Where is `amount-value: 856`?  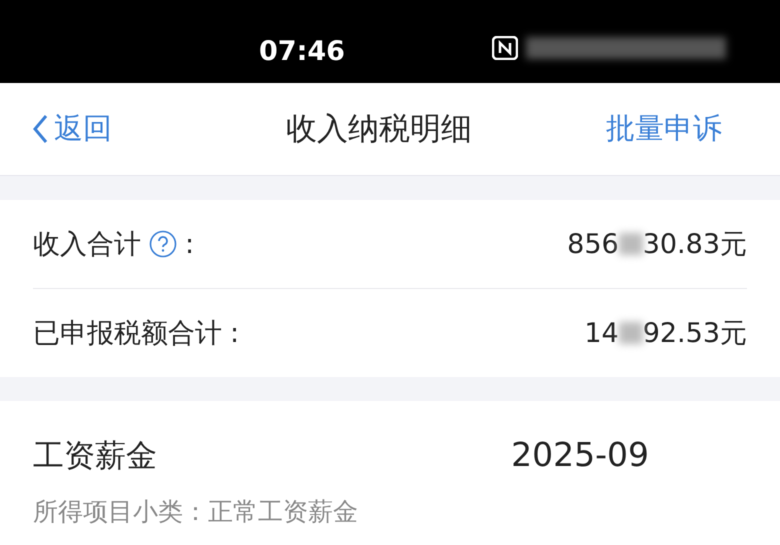 amount-value: 856 is located at coordinates (593, 244).